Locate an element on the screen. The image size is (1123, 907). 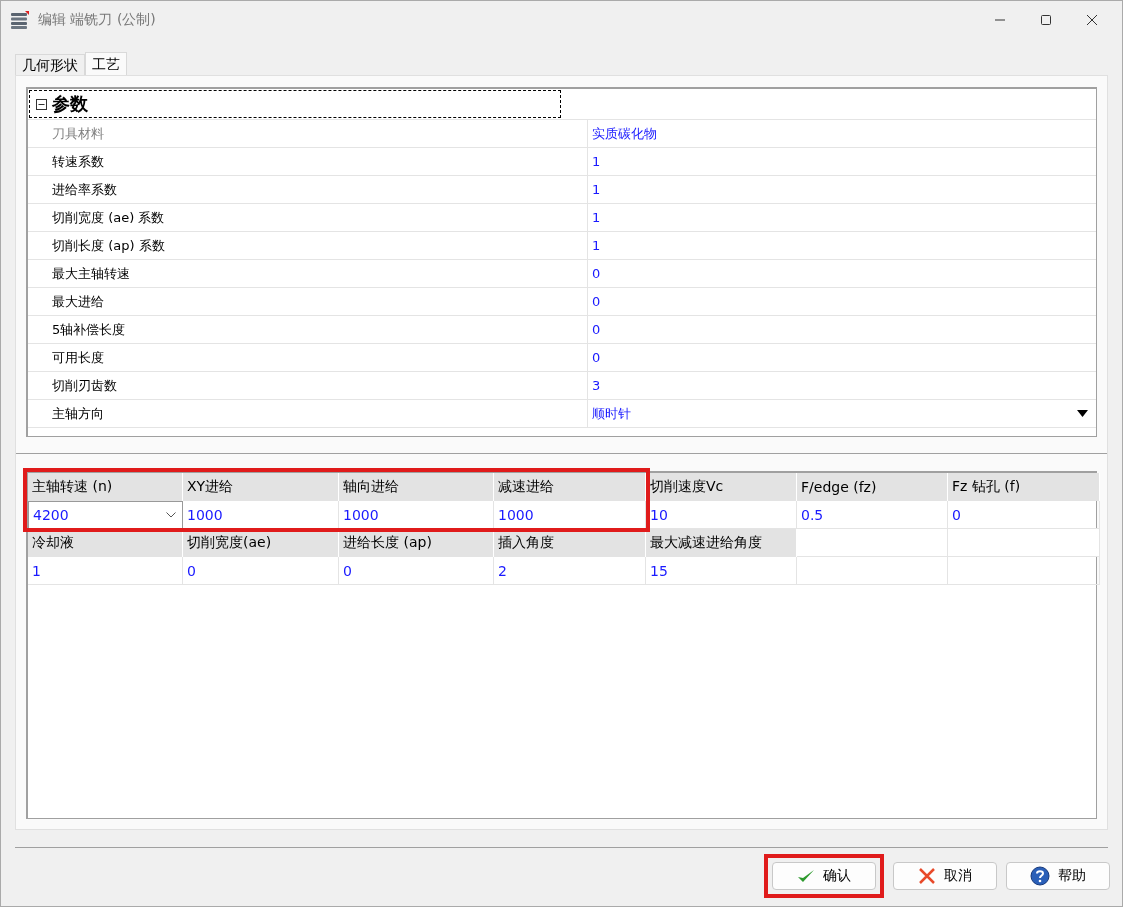
table-cell: 0.5 is located at coordinates (812, 514).